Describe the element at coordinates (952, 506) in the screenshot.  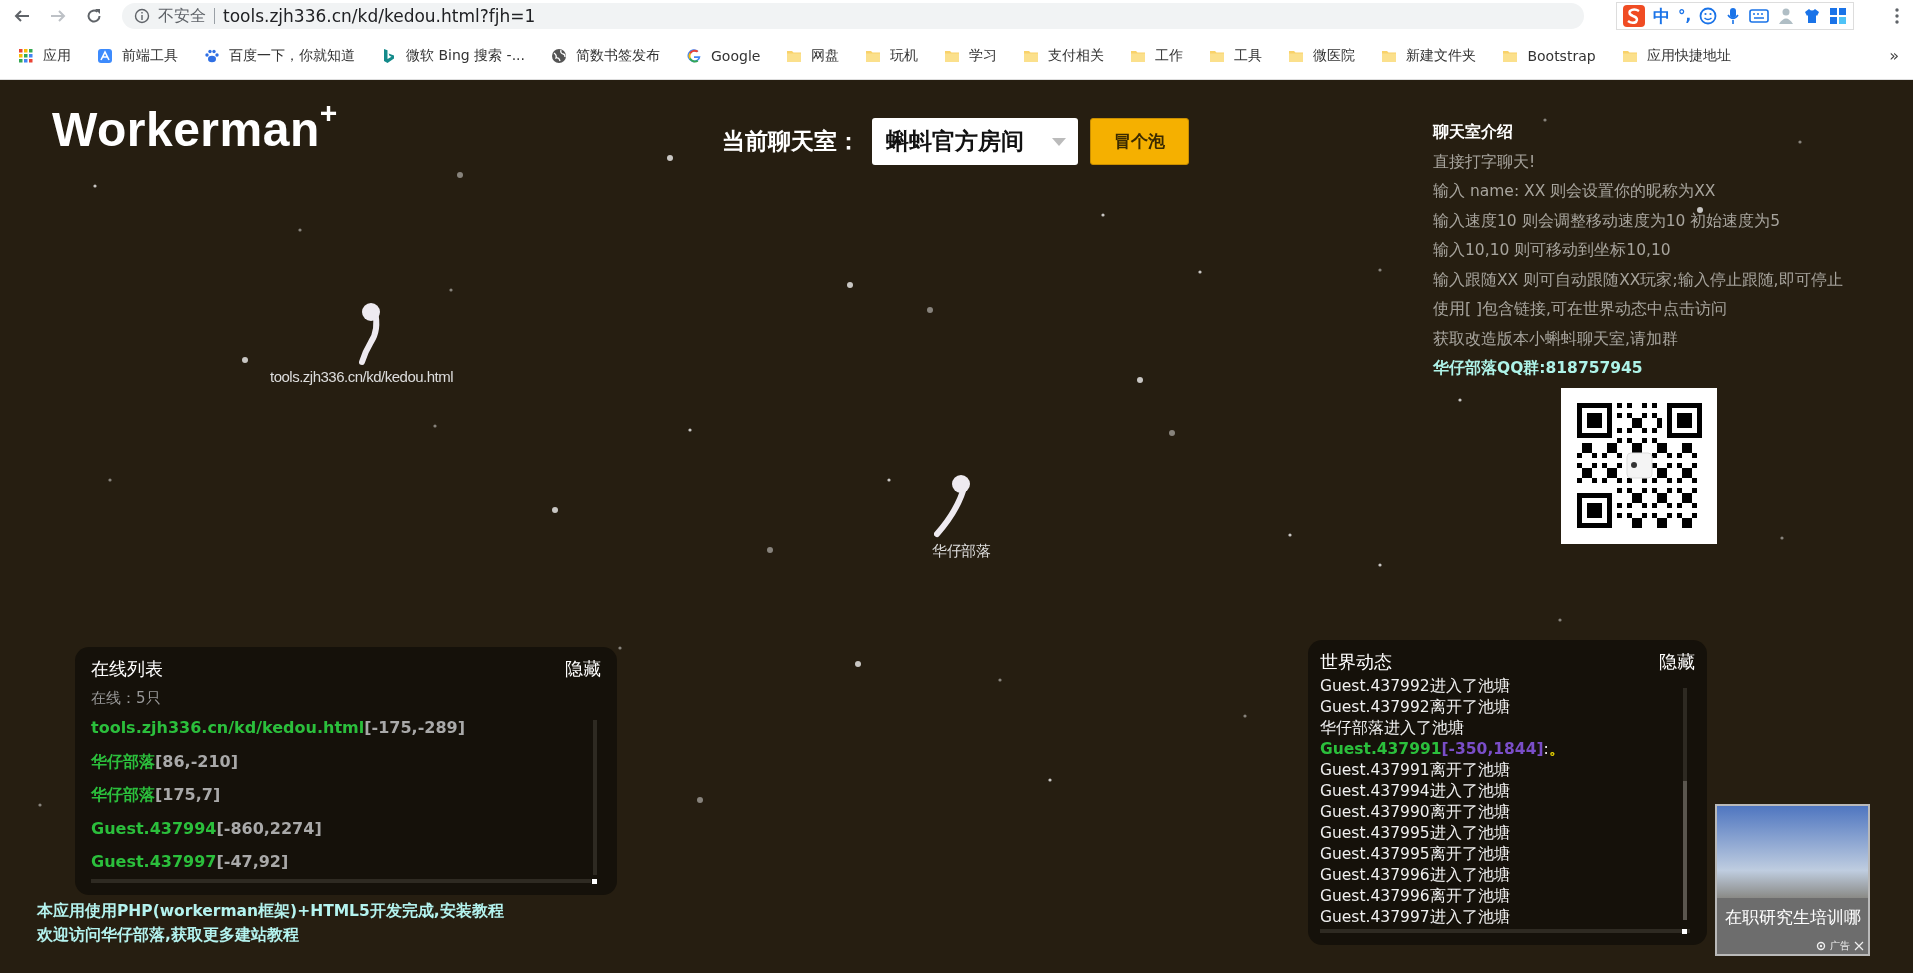
I see `tadpole-drawing` at that location.